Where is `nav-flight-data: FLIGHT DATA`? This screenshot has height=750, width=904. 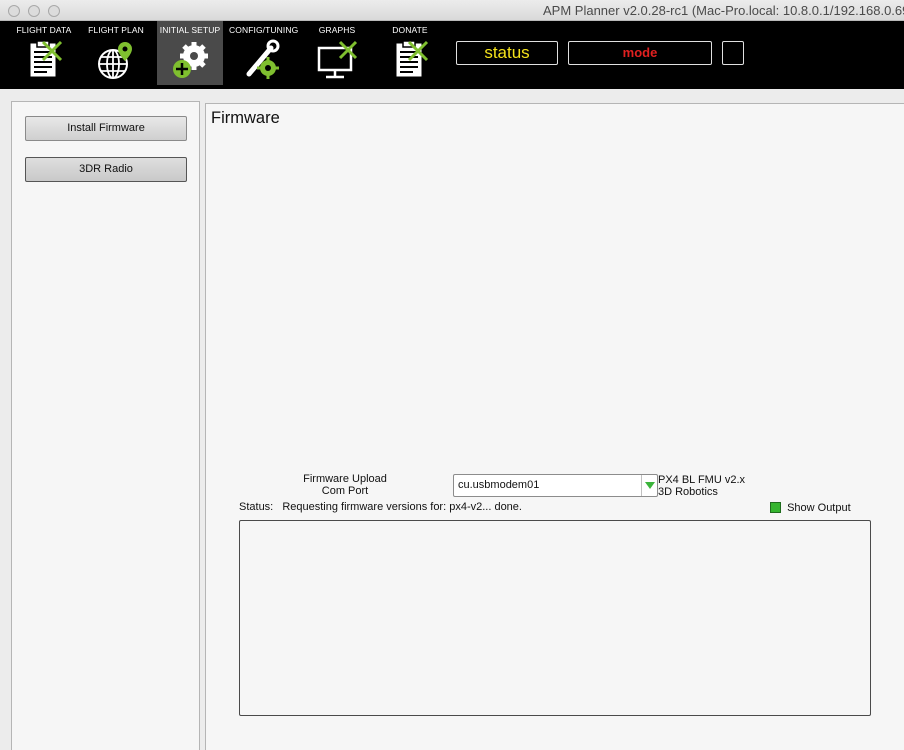
nav-flight-data: FLIGHT DATA is located at coordinates (44, 53).